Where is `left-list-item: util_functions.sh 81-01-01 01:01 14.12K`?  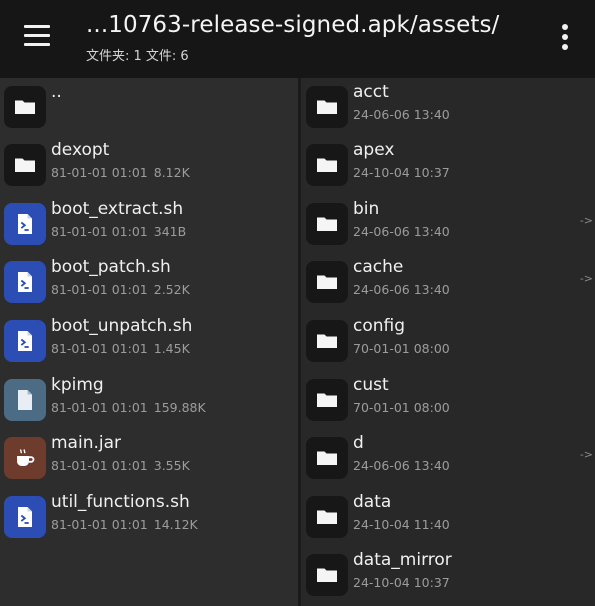
left-list-item: util_functions.sh 81-01-01 01:01 14.12K is located at coordinates (149, 518).